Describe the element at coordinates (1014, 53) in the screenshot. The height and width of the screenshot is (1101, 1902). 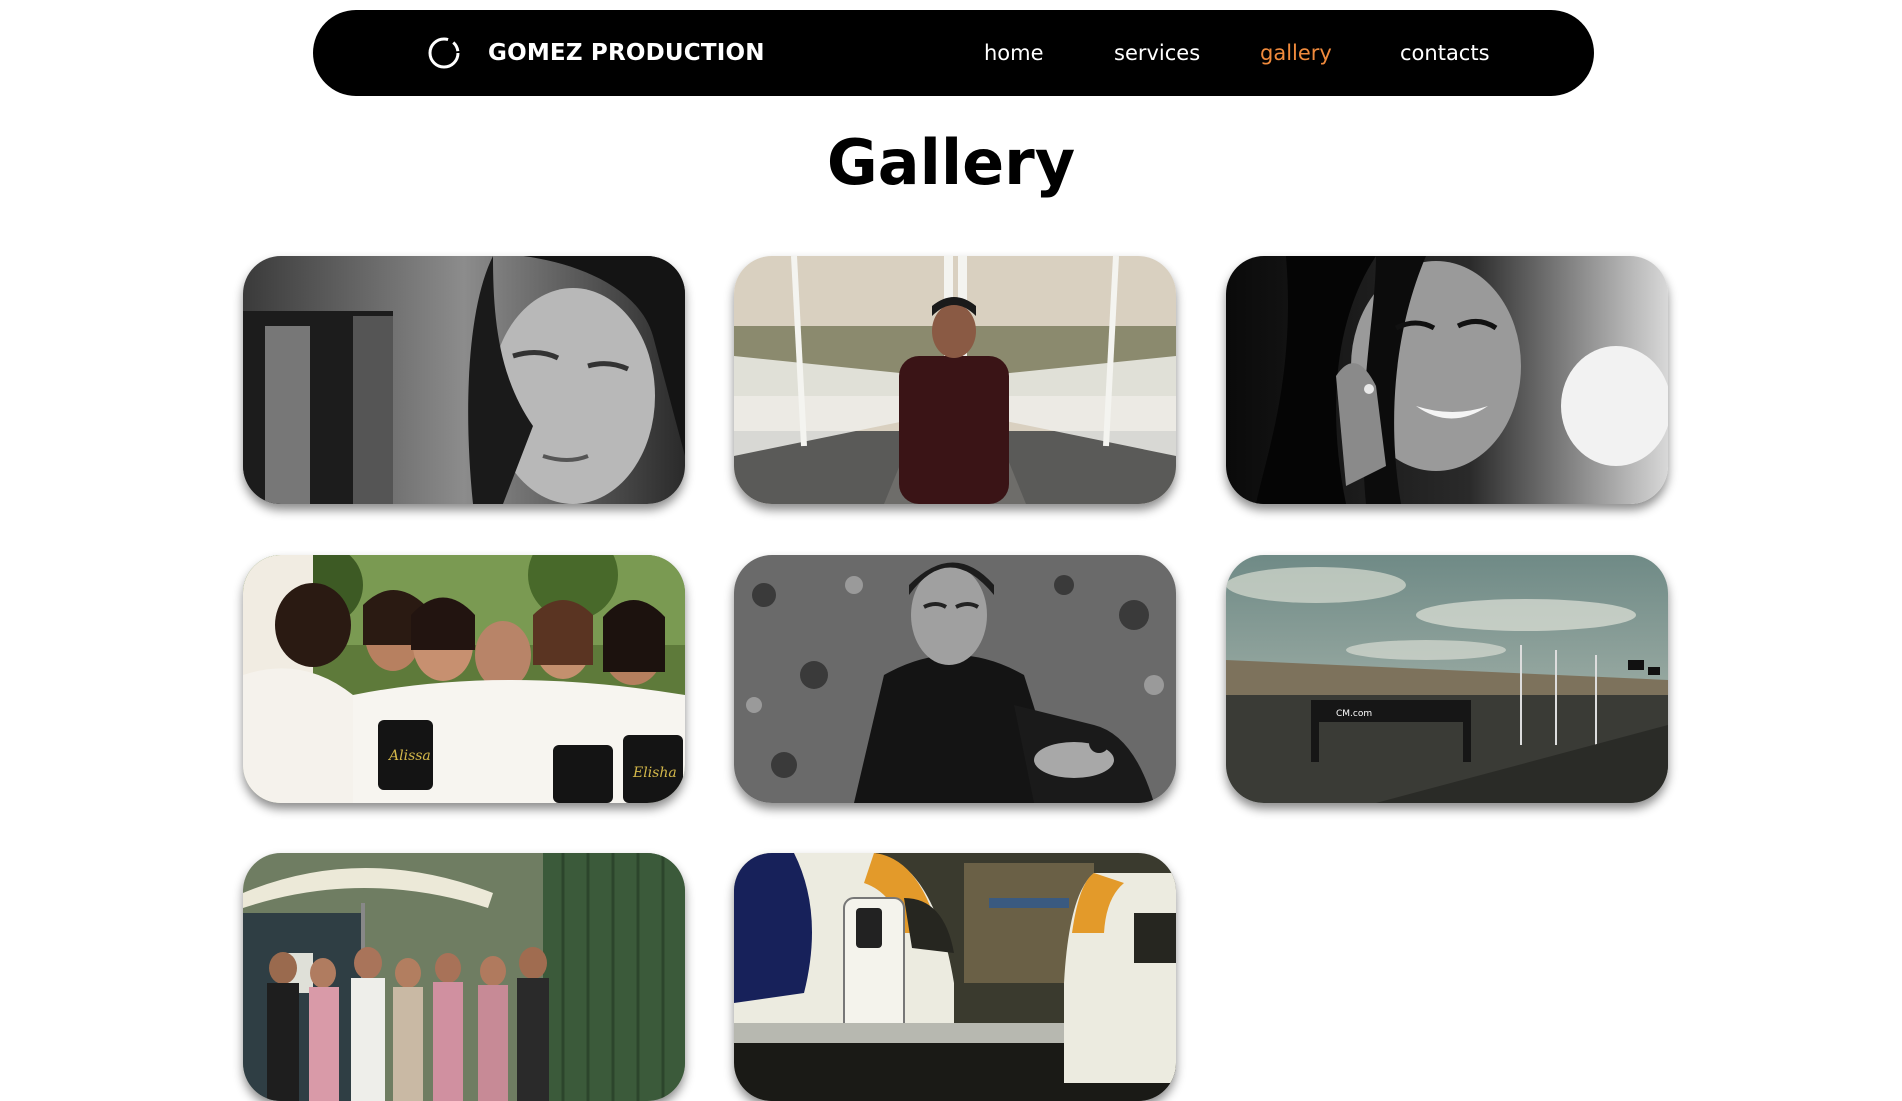
I see `nav-home: home` at that location.